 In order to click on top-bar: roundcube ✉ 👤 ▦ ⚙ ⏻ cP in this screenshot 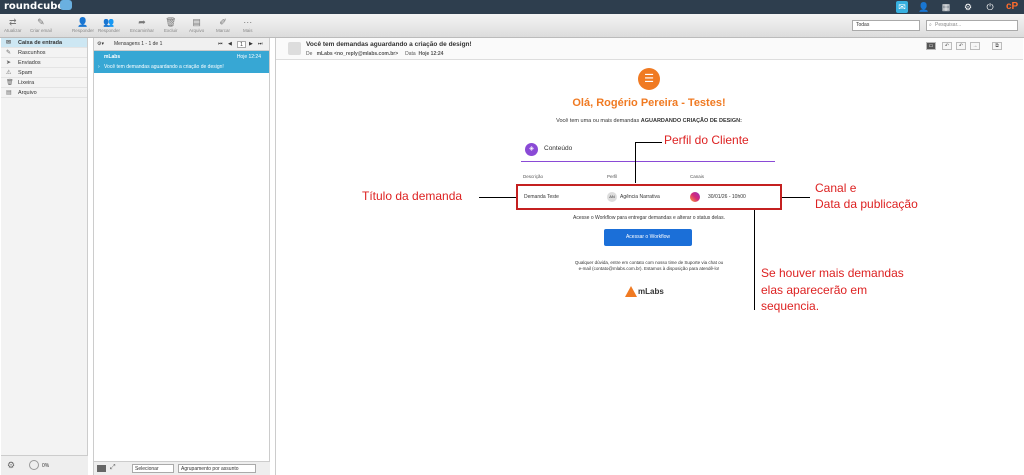, I will do `click(512, 7)`.